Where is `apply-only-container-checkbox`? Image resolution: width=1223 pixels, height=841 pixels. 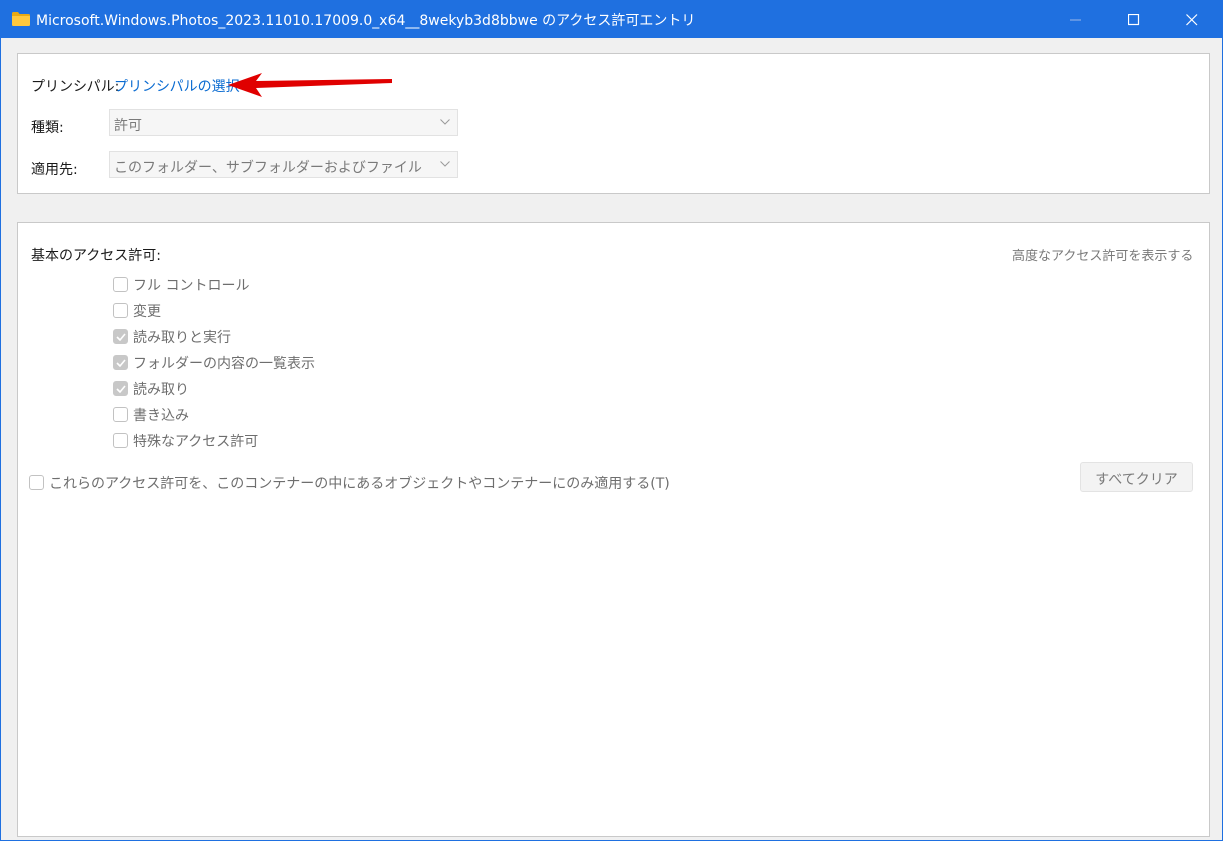 apply-only-container-checkbox is located at coordinates (36, 482).